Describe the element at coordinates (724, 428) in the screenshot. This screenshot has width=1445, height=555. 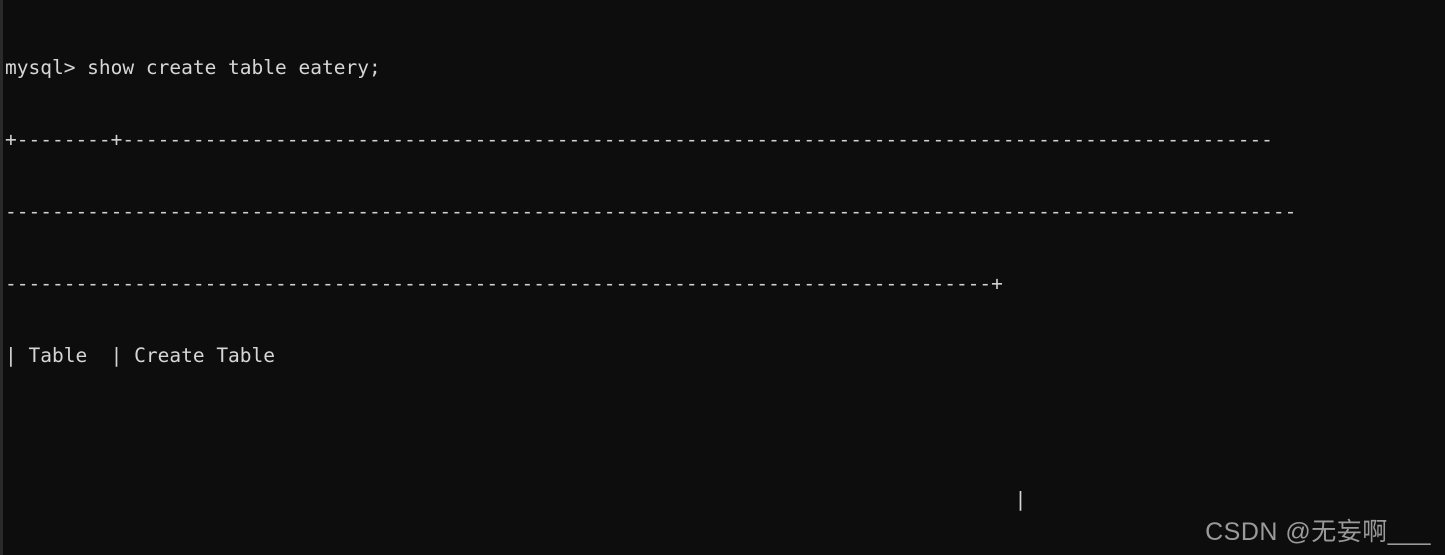
I see `terminal-line-header-pad` at that location.